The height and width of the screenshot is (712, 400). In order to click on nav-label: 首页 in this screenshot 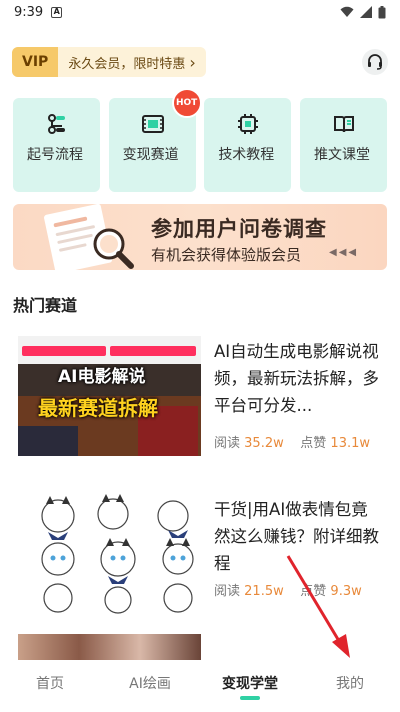, I will do `click(50, 684)`.